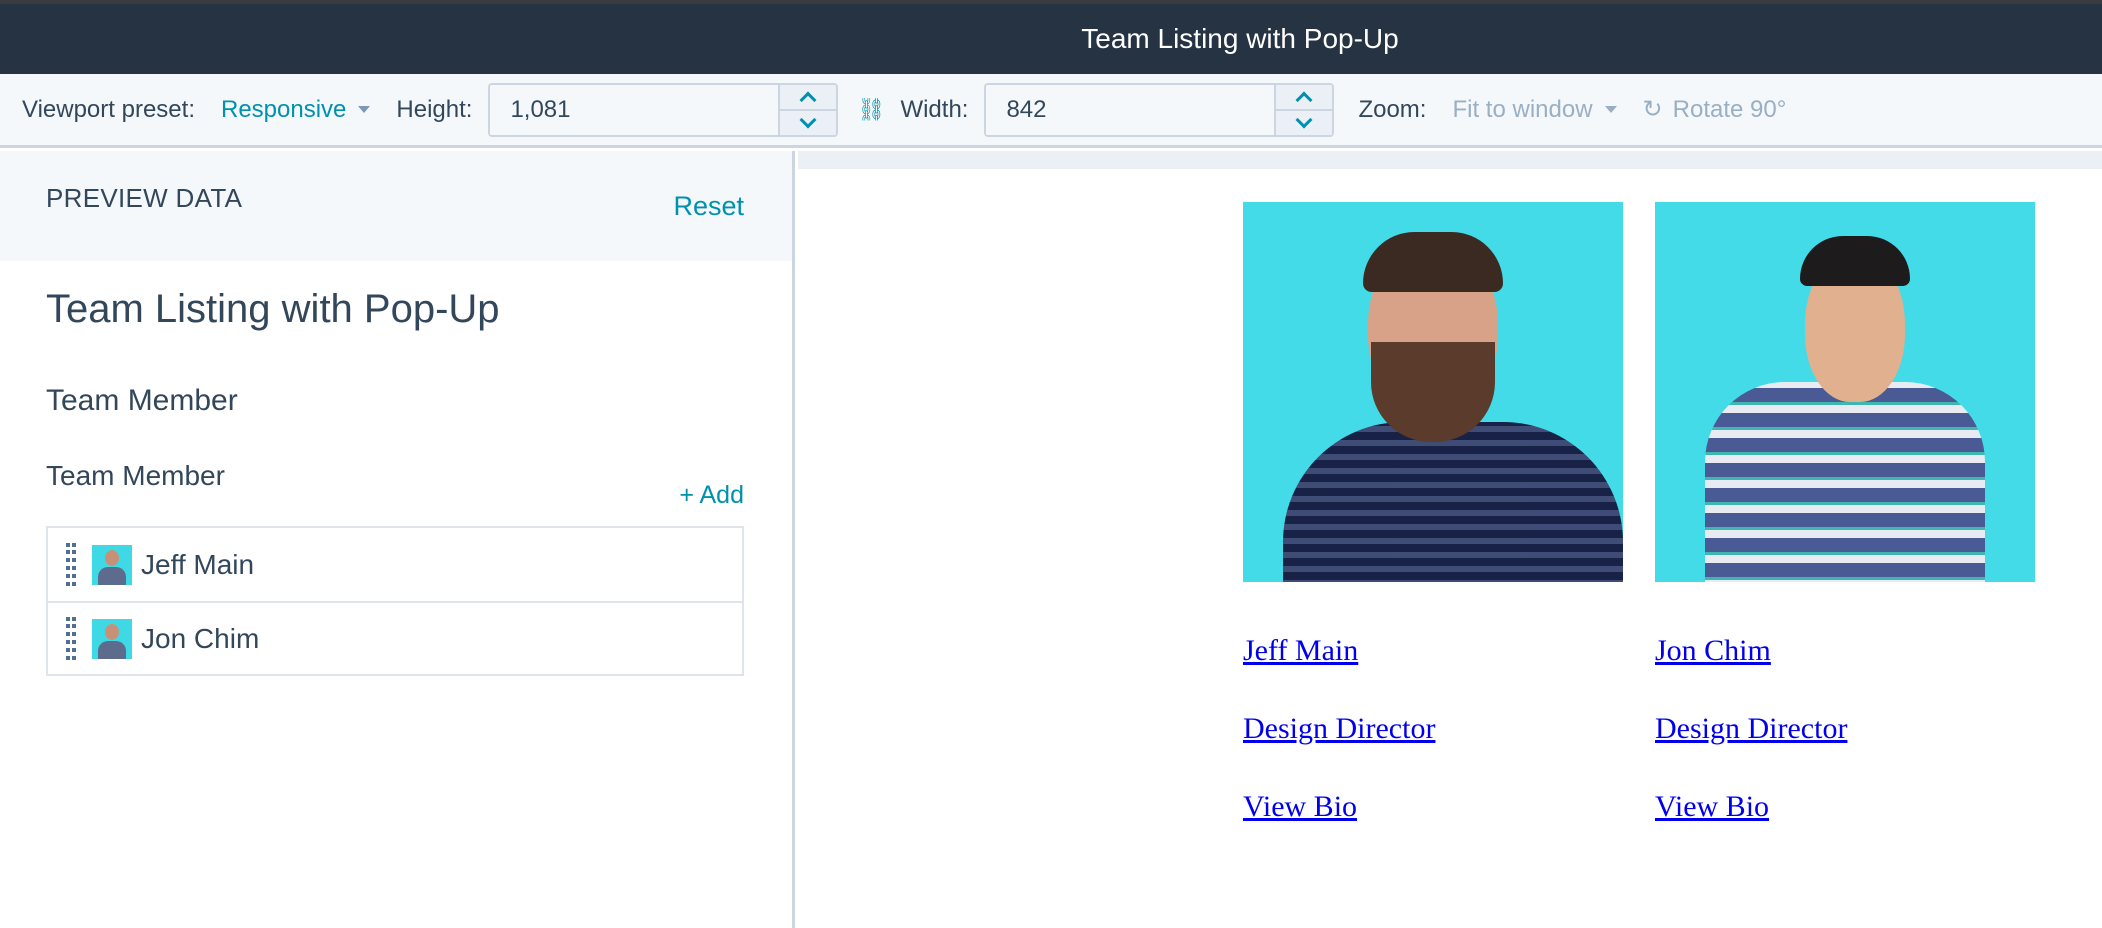  Describe the element at coordinates (1845, 651) in the screenshot. I see `member-name-link: Jon Chim` at that location.